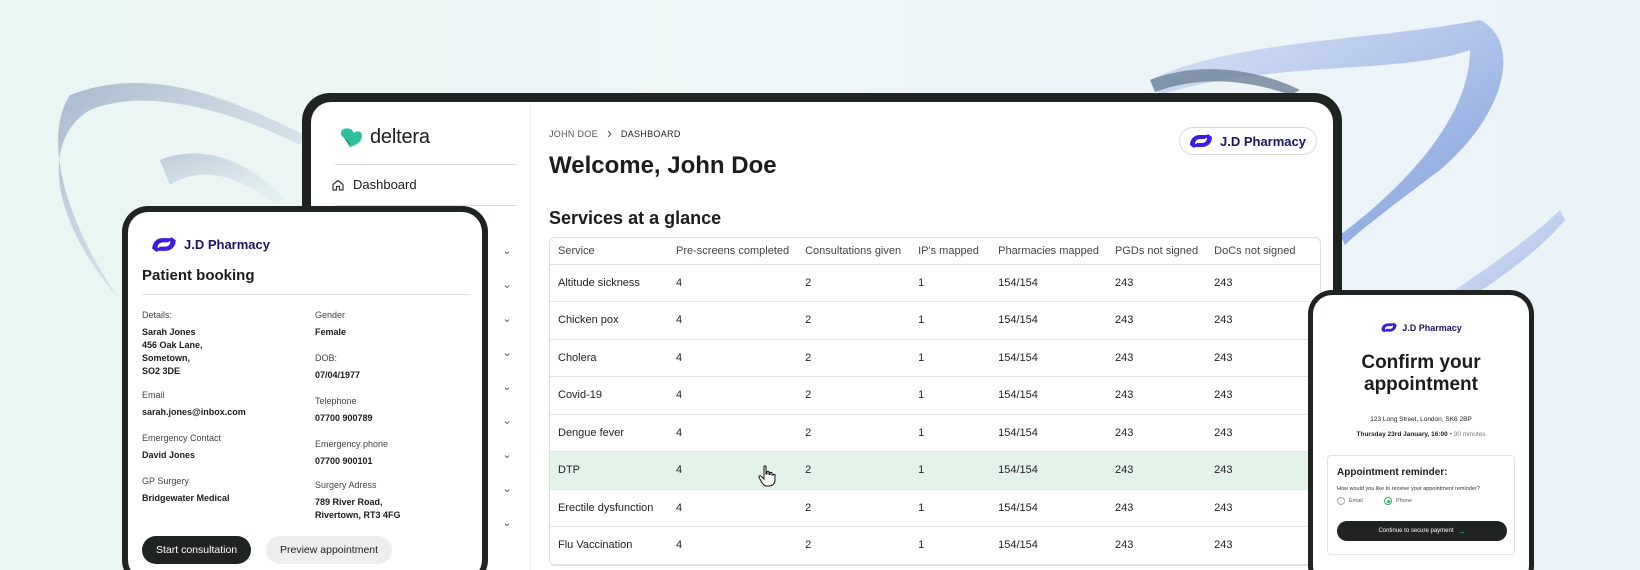 This screenshot has width=1640, height=570. Describe the element at coordinates (352, 444) in the screenshot. I see `field-label: Emergency phone` at that location.